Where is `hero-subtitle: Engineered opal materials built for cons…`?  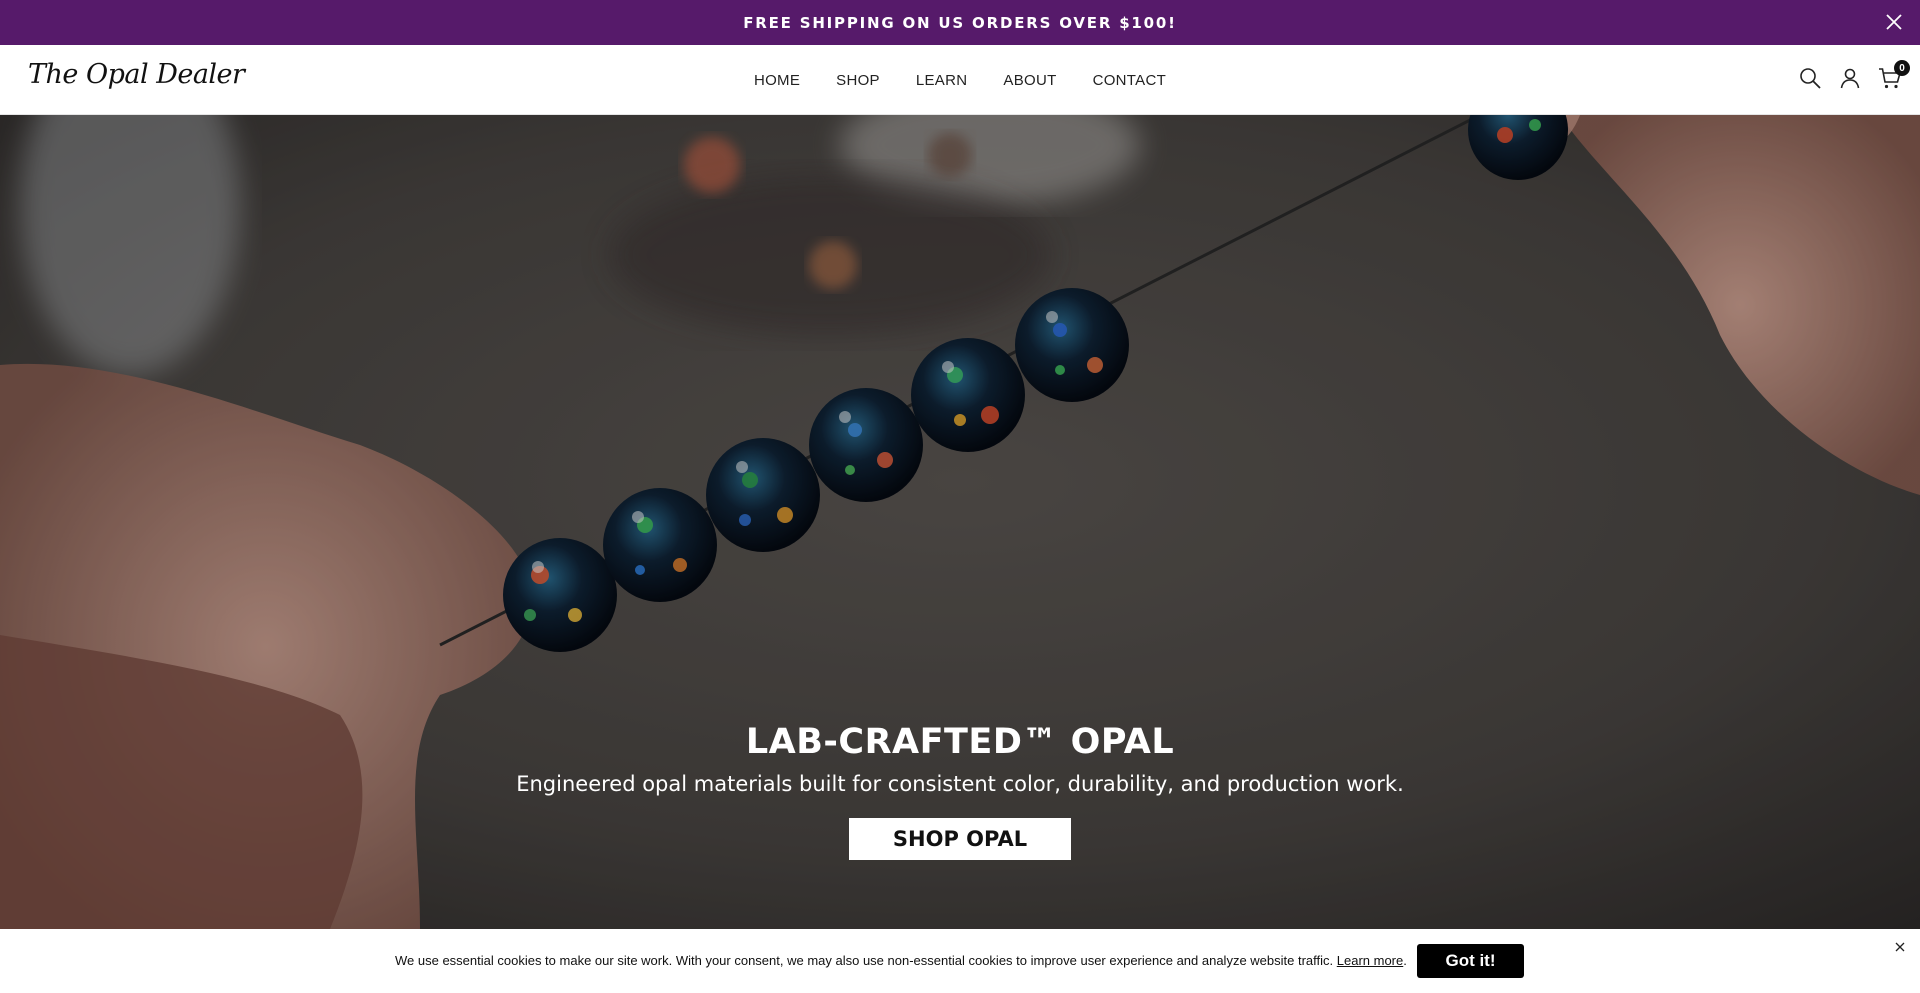 hero-subtitle: Engineered opal materials built for cons… is located at coordinates (960, 784).